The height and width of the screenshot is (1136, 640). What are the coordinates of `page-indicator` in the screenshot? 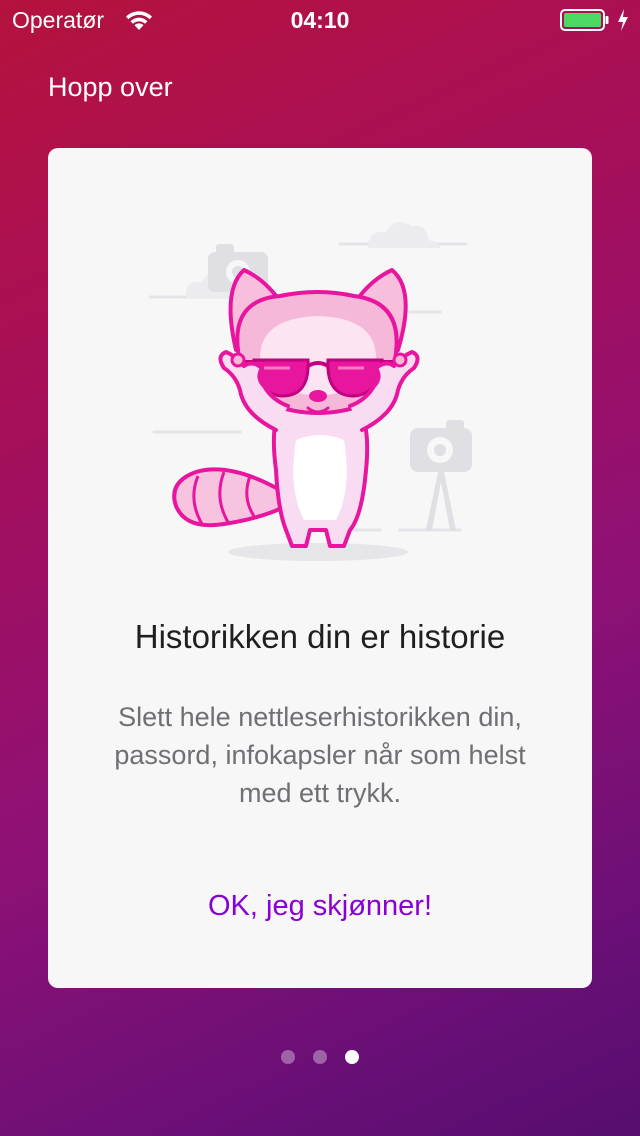 It's located at (320, 1057).